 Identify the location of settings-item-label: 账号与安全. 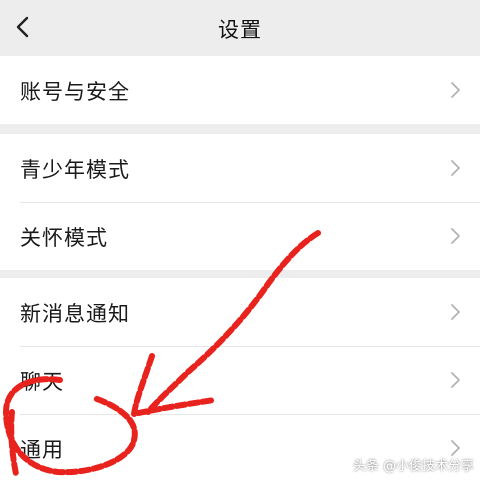
(75, 92).